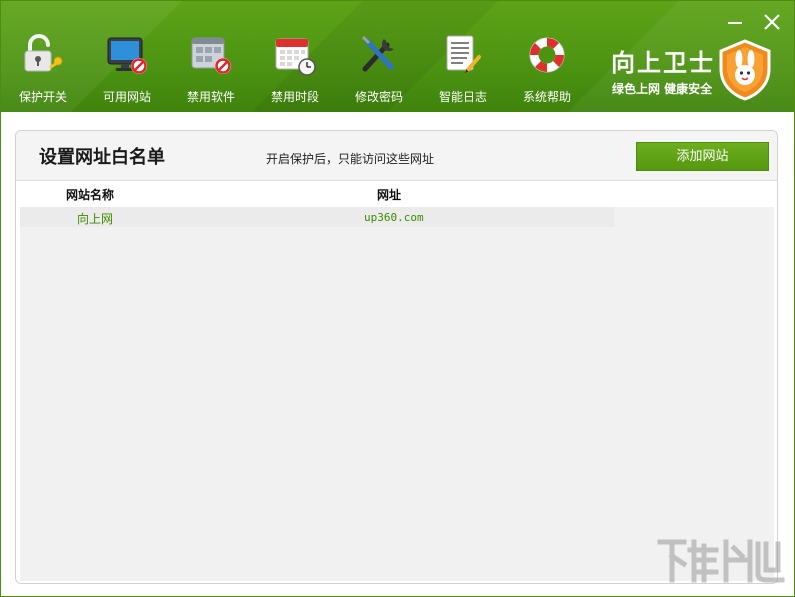  Describe the element at coordinates (95, 219) in the screenshot. I see `site-name-cell: 向上网` at that location.